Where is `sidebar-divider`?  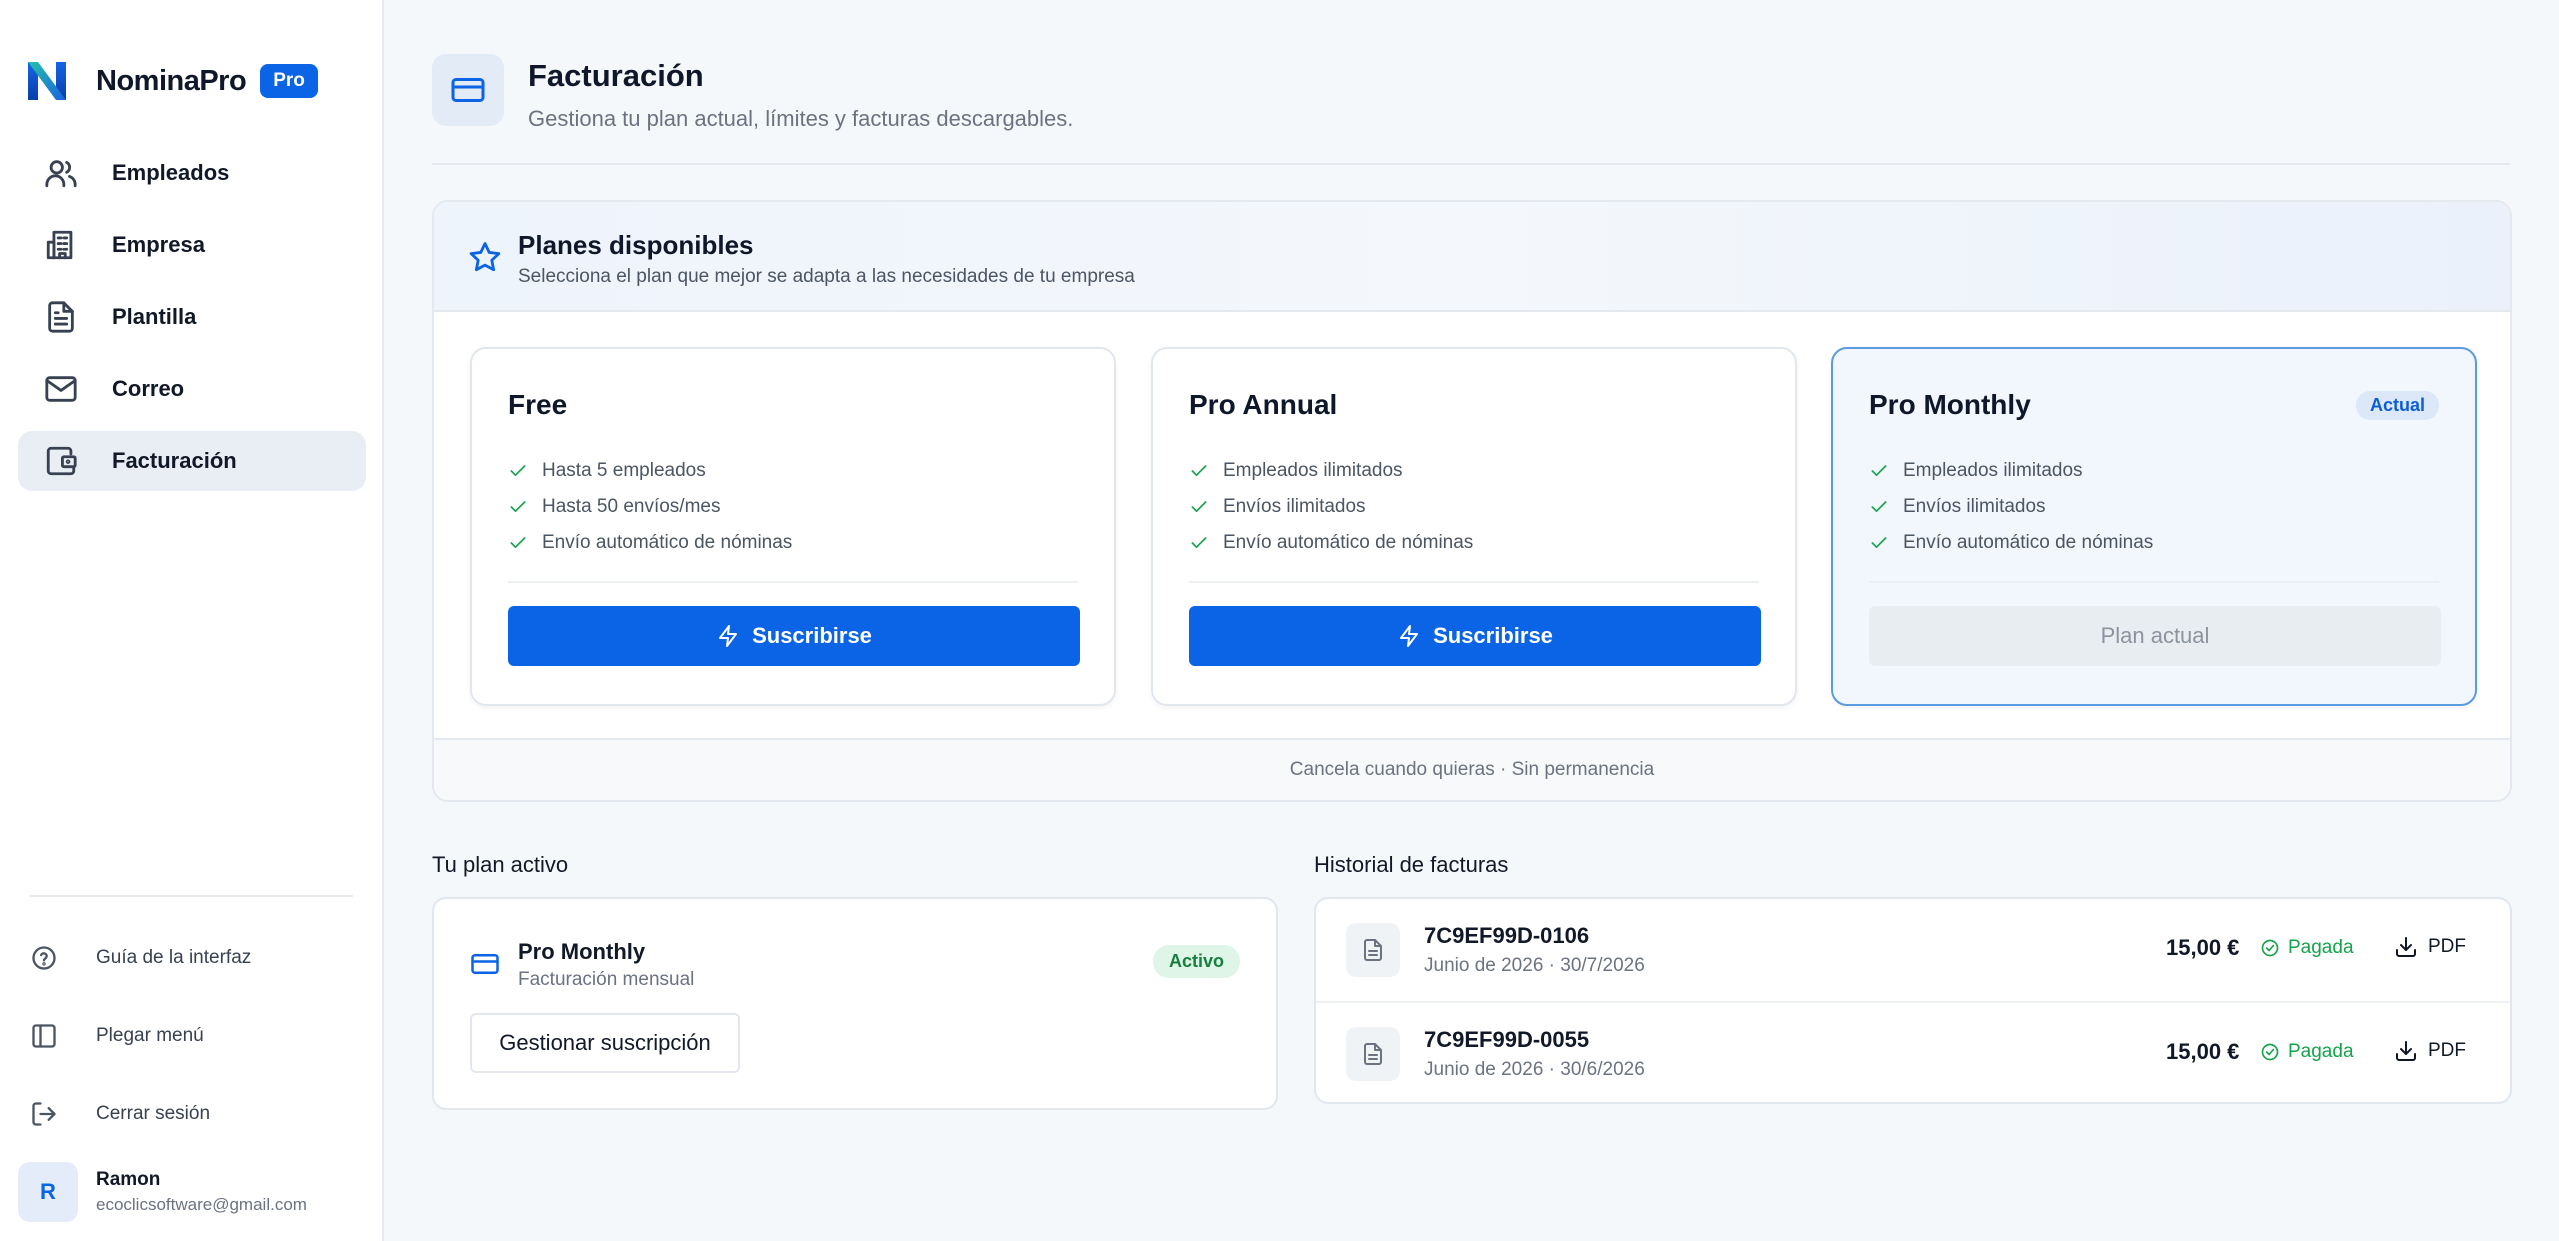
sidebar-divider is located at coordinates (191, 896).